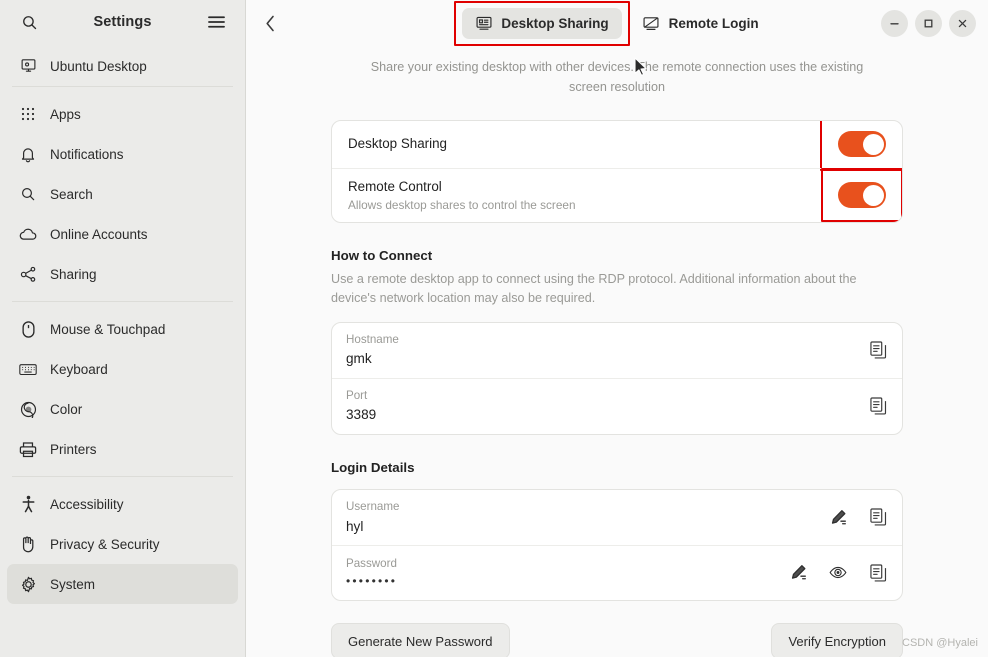  I want to click on close-button, so click(962, 23).